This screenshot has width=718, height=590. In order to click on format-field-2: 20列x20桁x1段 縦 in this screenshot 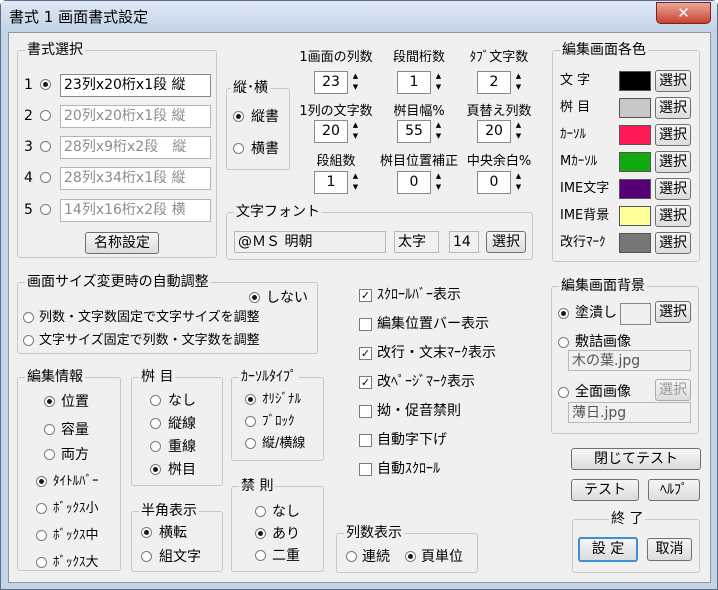, I will do `click(135, 116)`.